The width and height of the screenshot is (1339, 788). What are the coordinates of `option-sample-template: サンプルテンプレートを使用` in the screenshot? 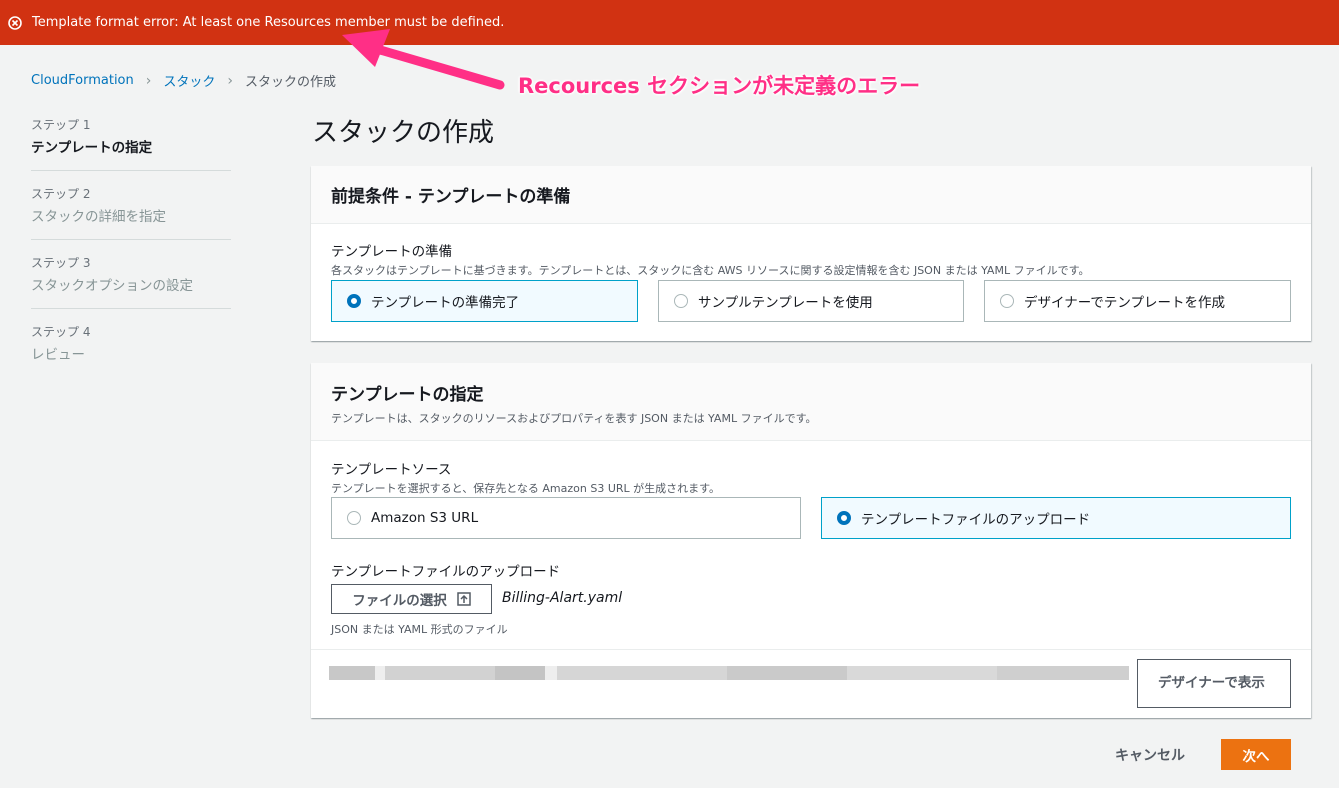 It's located at (811, 301).